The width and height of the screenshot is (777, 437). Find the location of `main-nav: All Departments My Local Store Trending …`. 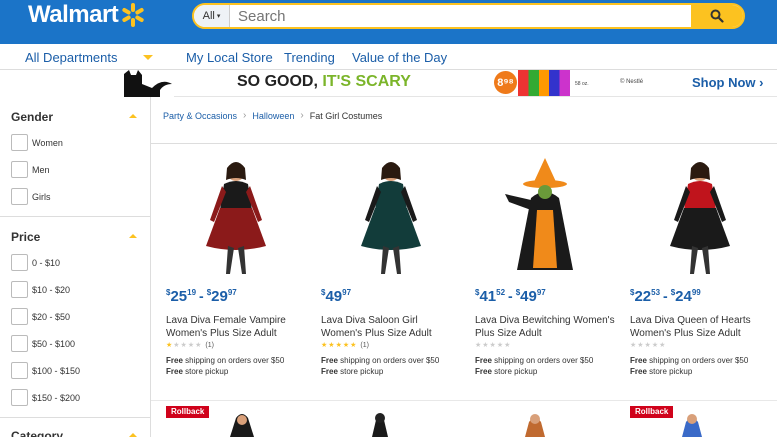

main-nav: All Departments My Local Store Trending … is located at coordinates (388, 57).